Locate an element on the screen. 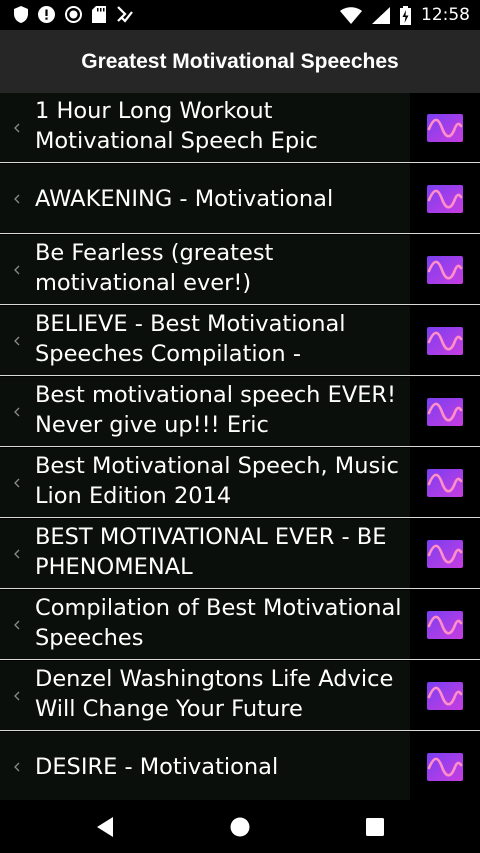 The width and height of the screenshot is (480, 853). home-button is located at coordinates (240, 827).